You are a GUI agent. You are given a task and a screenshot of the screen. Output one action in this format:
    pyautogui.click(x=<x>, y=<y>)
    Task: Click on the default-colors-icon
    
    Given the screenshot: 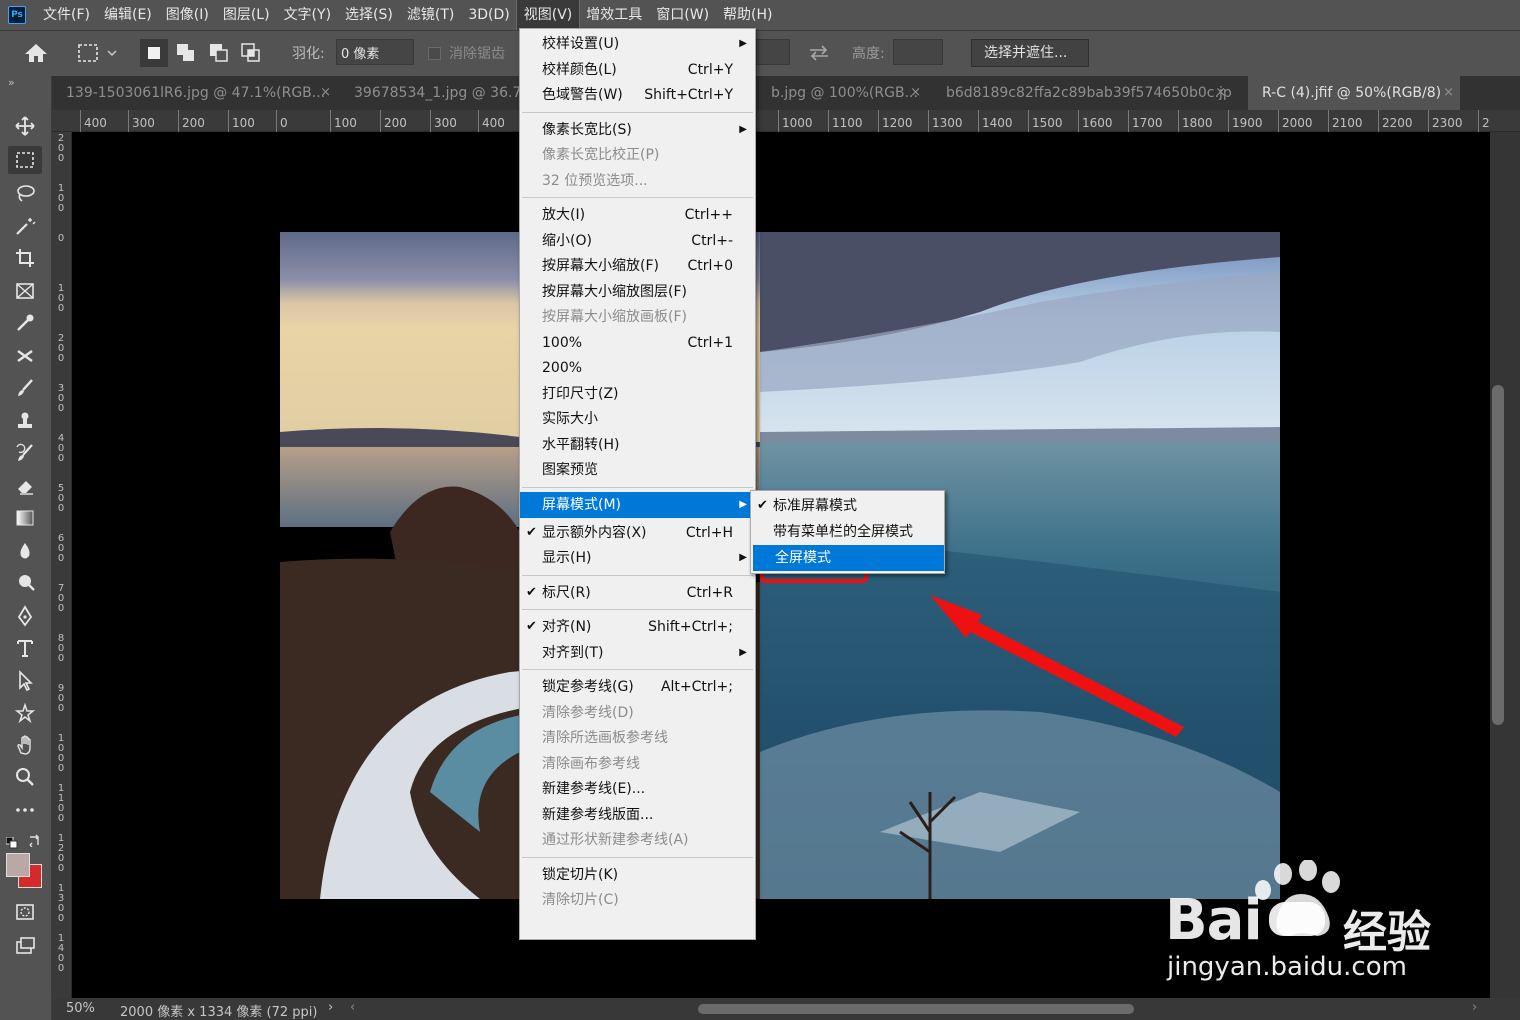 What is the action you would take?
    pyautogui.click(x=11, y=841)
    